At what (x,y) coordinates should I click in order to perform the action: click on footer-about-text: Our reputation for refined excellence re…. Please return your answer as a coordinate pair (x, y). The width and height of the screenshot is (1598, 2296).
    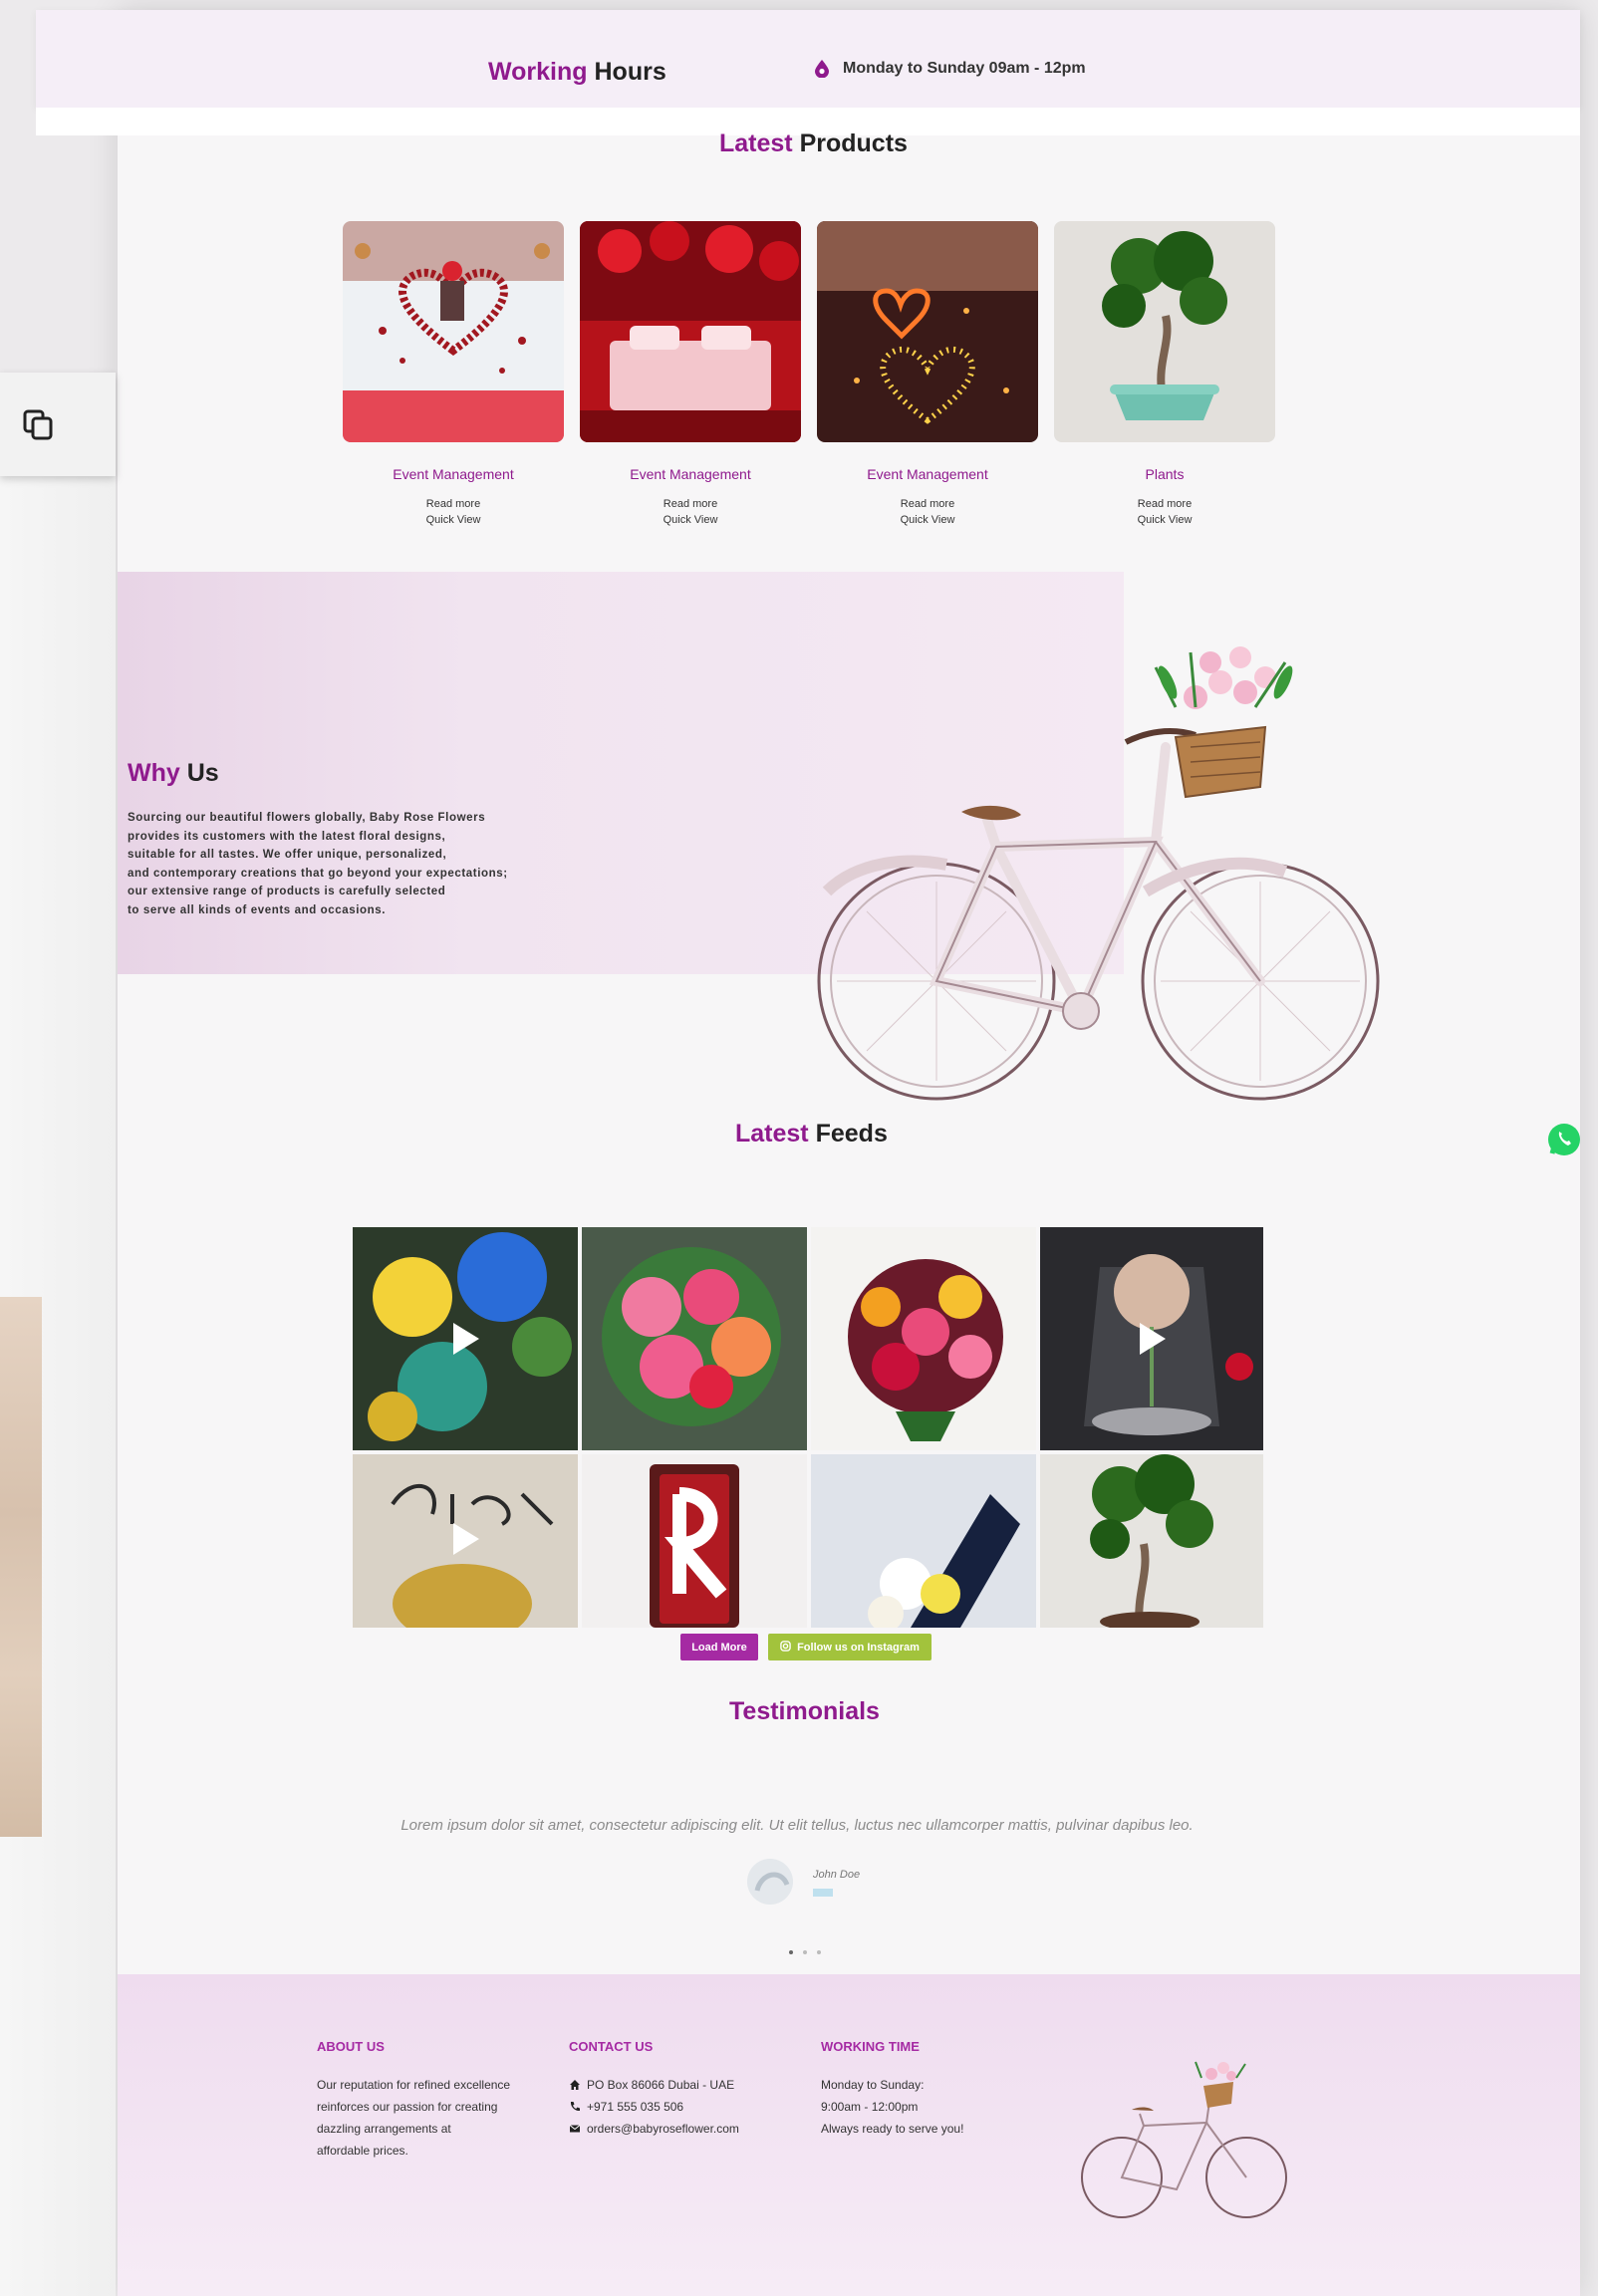
    Looking at the image, I should click on (413, 2118).